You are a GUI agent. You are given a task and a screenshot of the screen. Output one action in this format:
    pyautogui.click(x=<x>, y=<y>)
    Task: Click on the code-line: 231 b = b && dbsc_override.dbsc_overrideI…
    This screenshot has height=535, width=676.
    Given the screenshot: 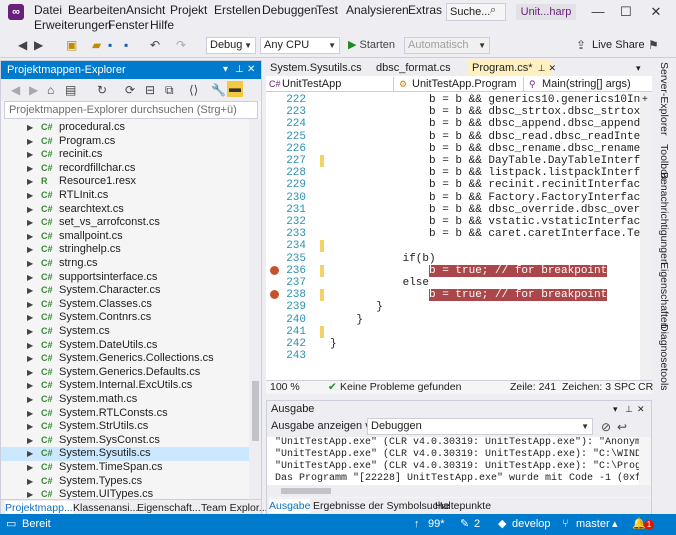 What is the action you would take?
    pyautogui.click(x=453, y=210)
    